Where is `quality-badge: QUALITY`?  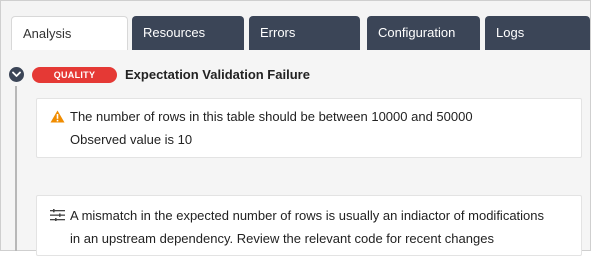
quality-badge: QUALITY is located at coordinates (74, 75).